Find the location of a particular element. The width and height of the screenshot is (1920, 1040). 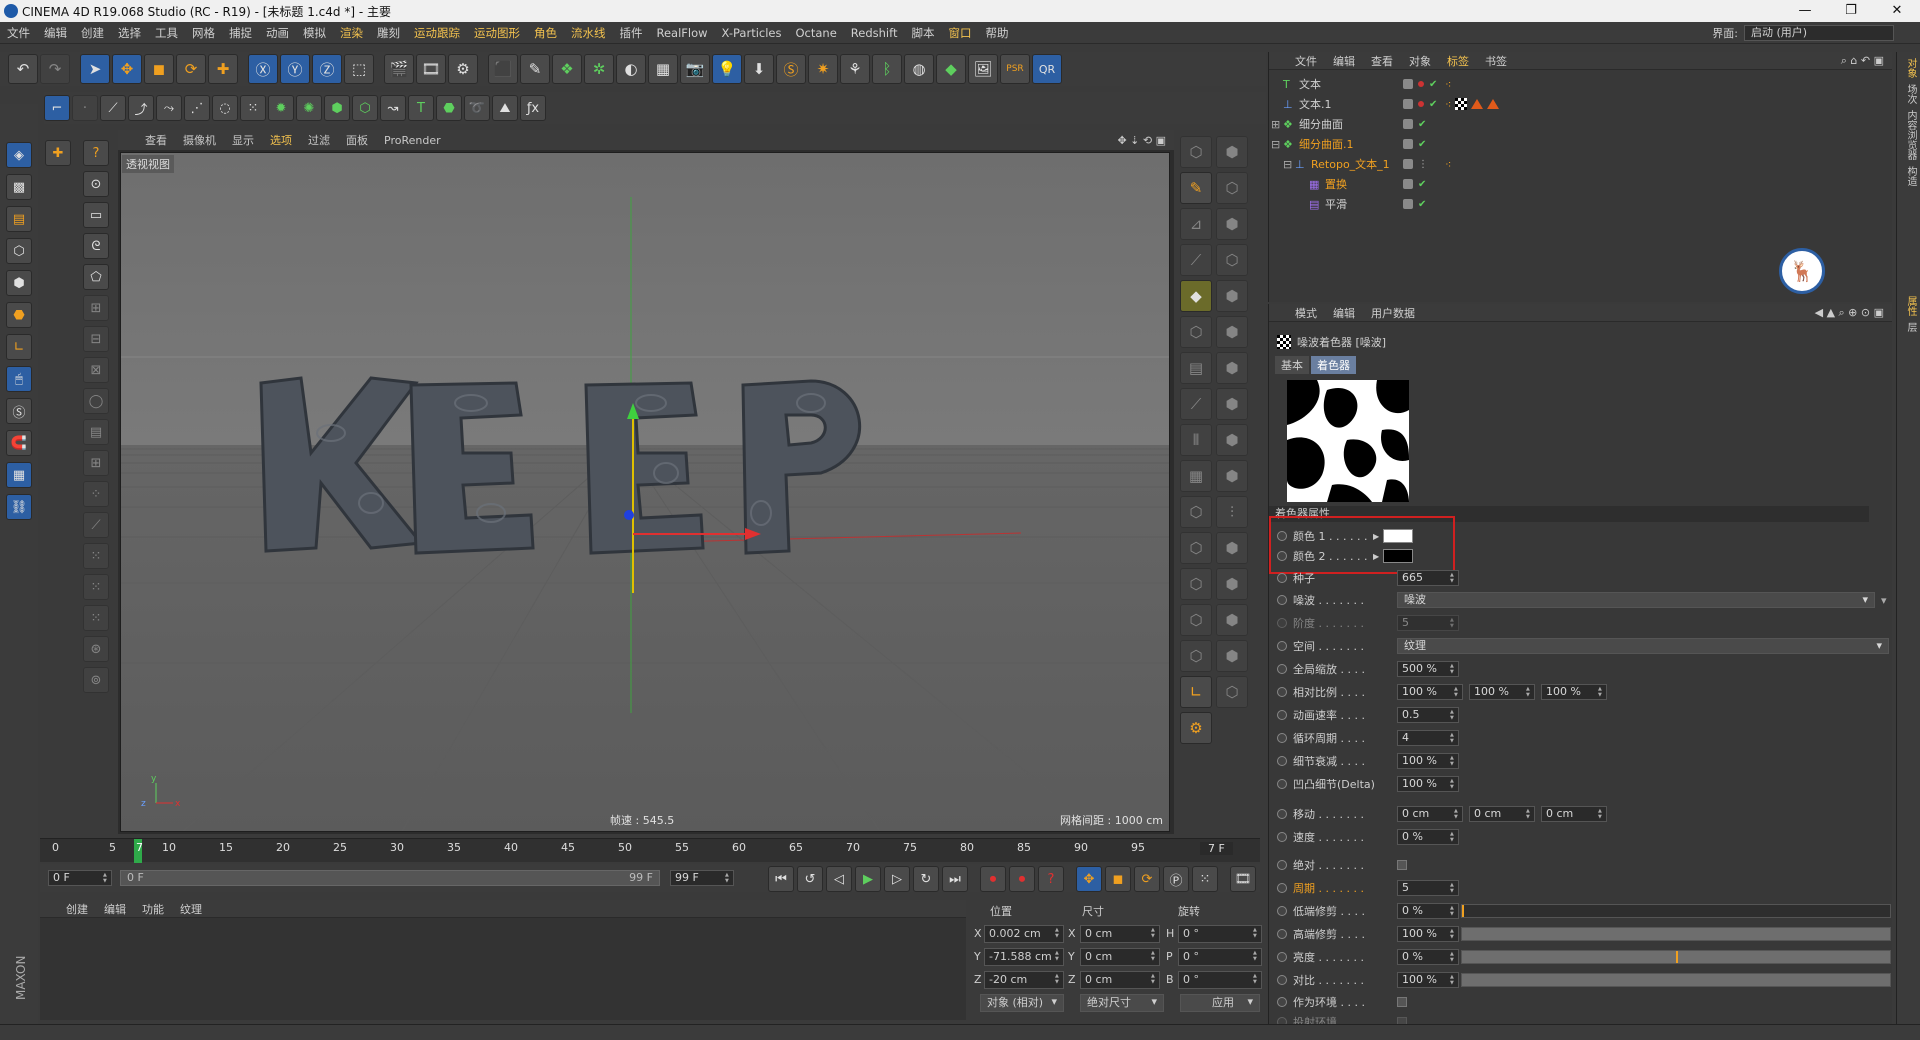

brightness-field: 0 % is located at coordinates (1428, 957).